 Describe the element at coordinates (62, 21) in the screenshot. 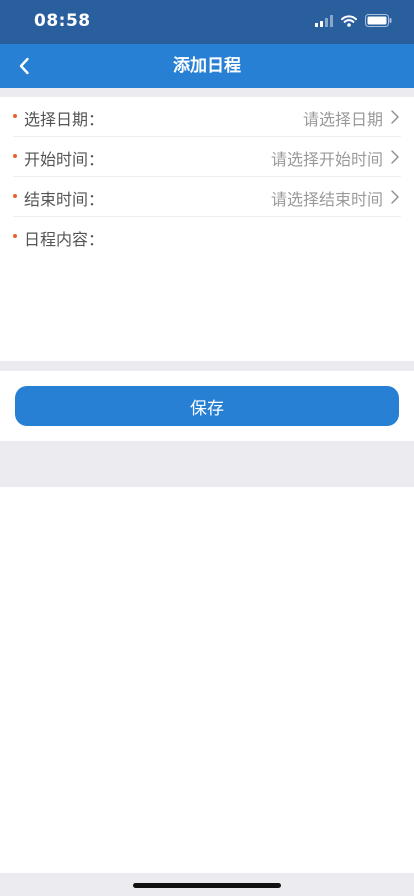

I see `status-time: 08:58` at that location.